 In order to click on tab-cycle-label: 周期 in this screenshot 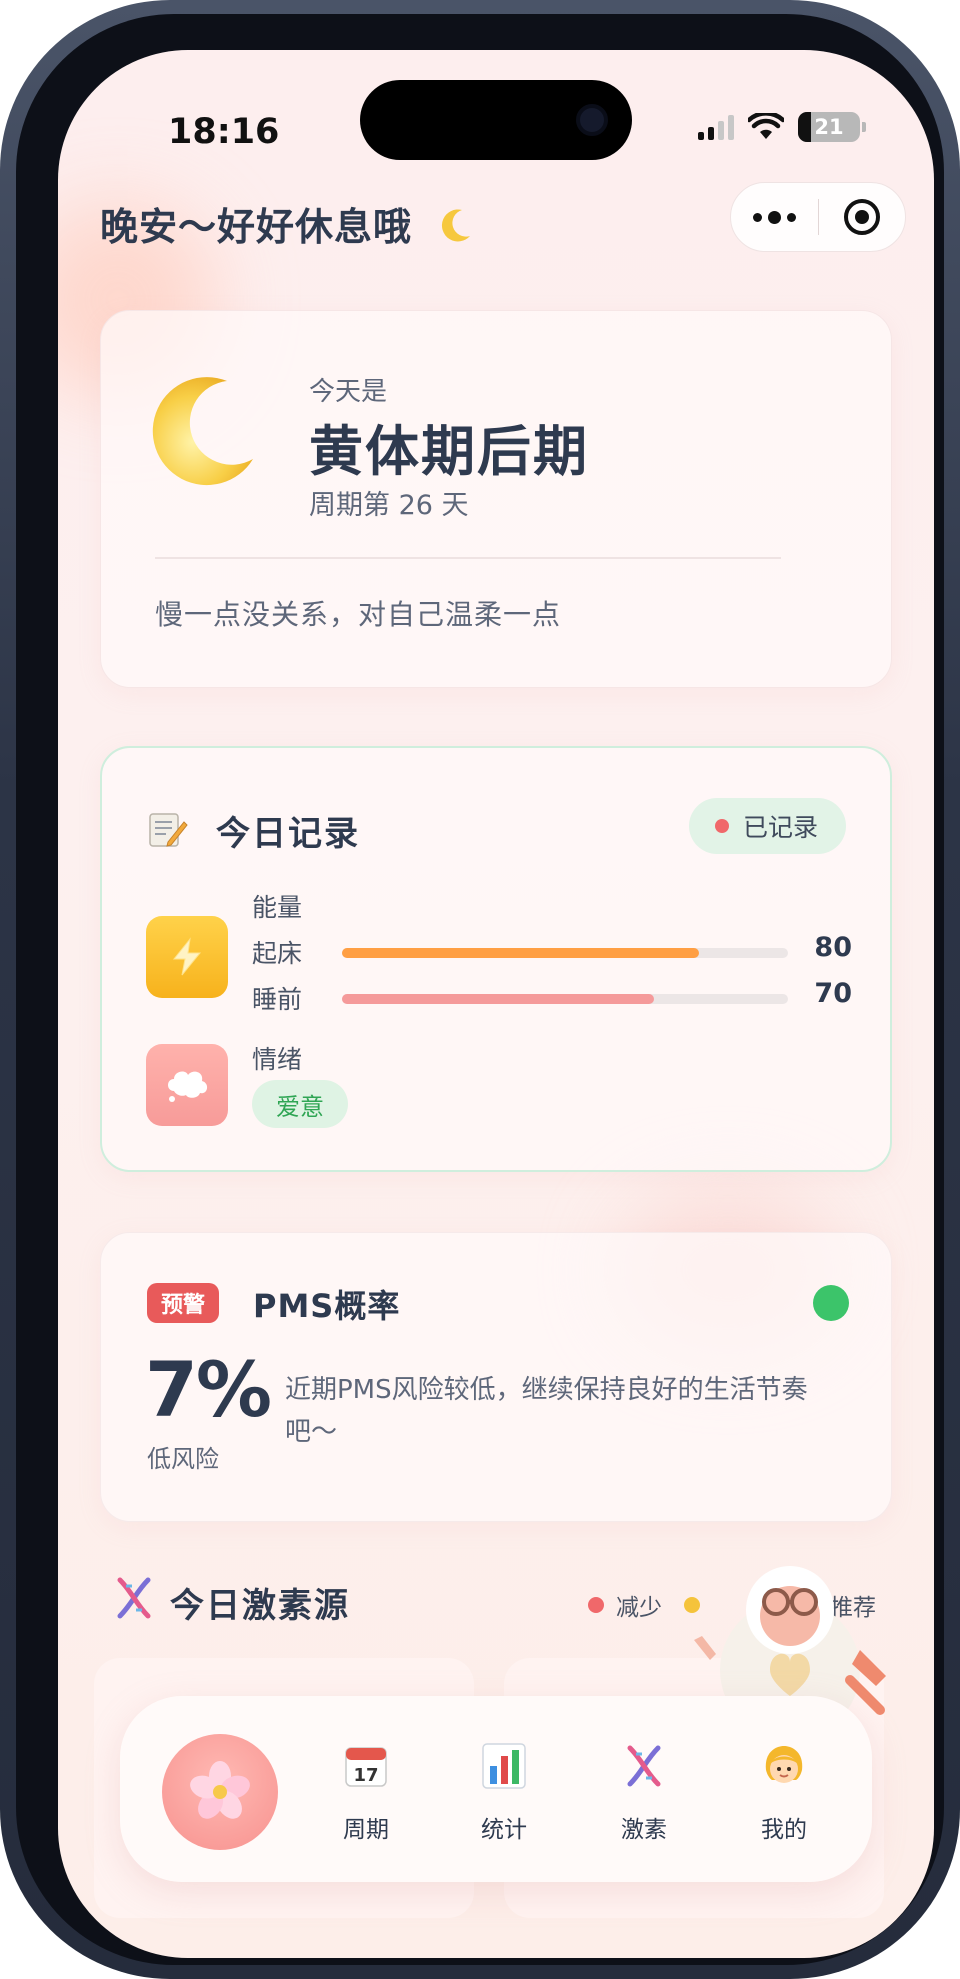, I will do `click(366, 1830)`.